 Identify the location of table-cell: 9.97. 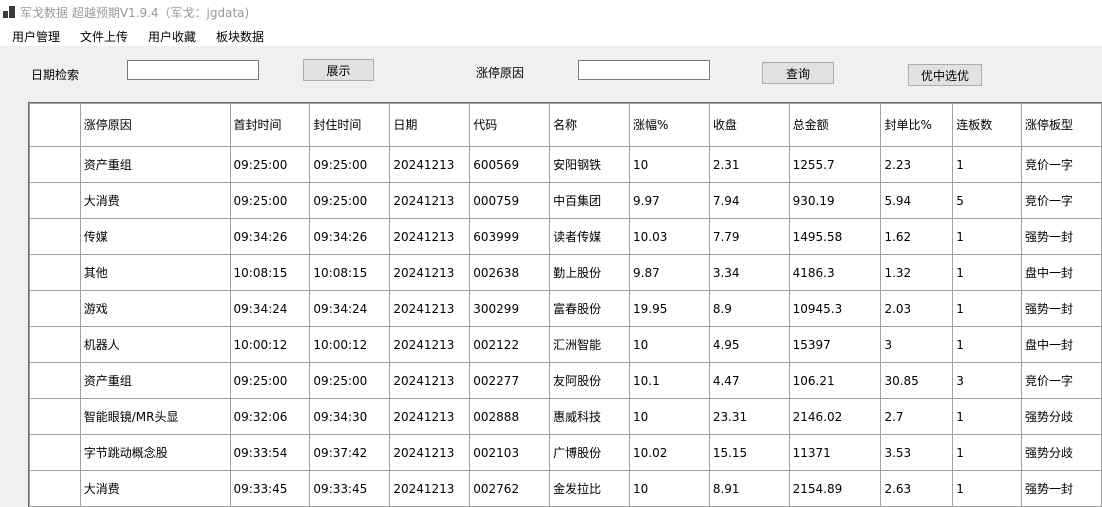
(669, 200).